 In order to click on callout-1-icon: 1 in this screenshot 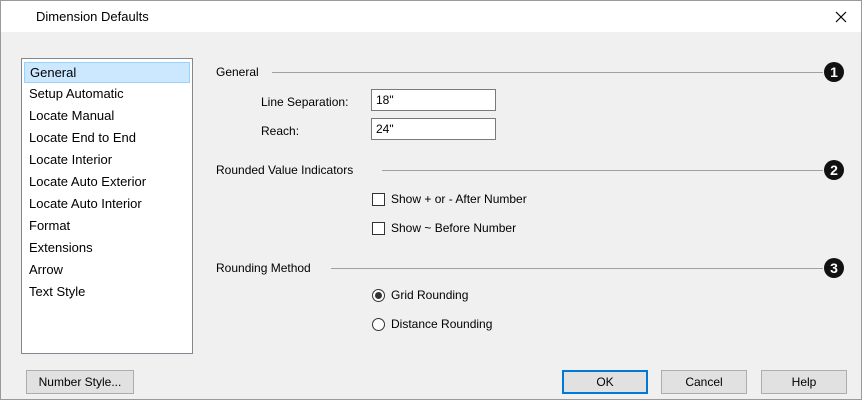, I will do `click(834, 72)`.